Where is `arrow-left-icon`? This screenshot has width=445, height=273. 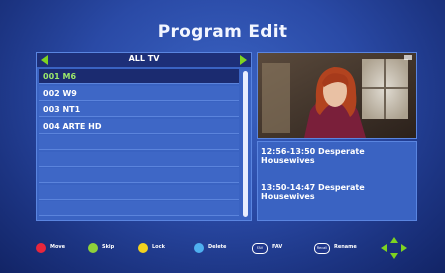 arrow-left-icon is located at coordinates (44, 60).